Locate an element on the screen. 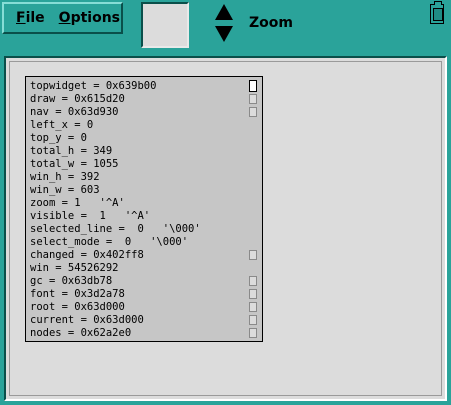 This screenshot has height=405, width=451. variable-row: font = 0x3d2a78 is located at coordinates (77, 294).